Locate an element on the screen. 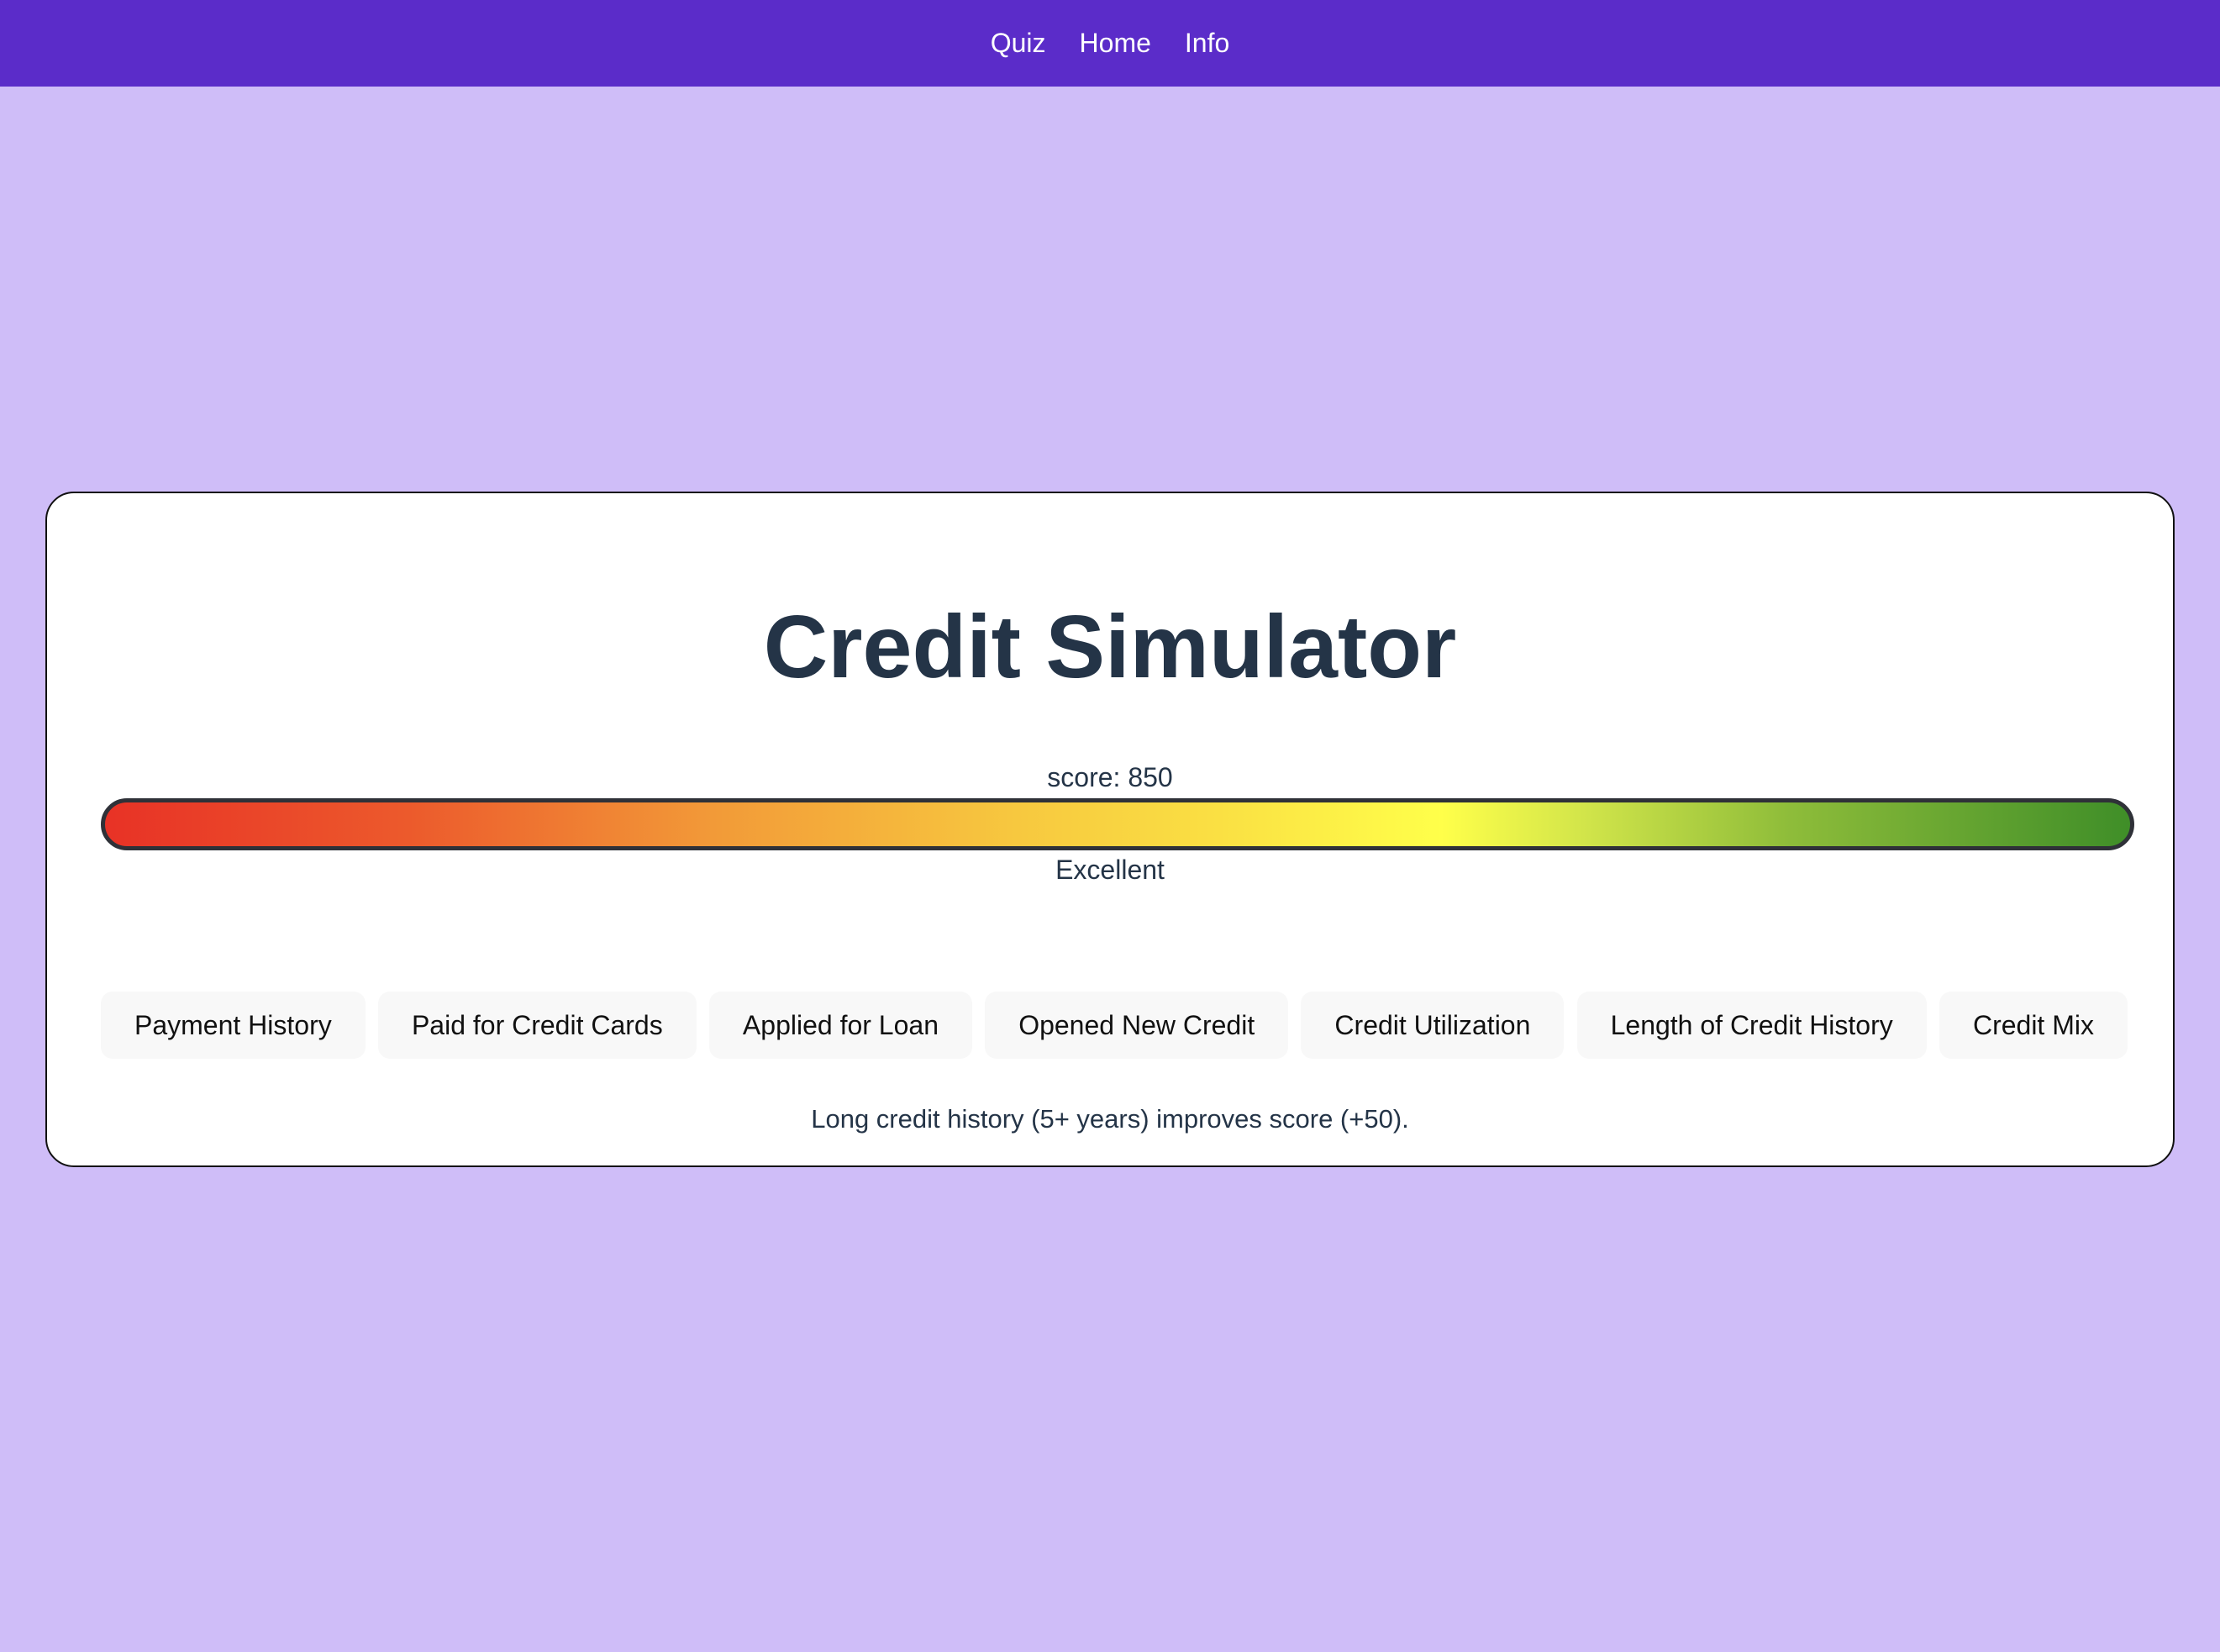  top-navbar: Quiz Home Info is located at coordinates (1110, 43).